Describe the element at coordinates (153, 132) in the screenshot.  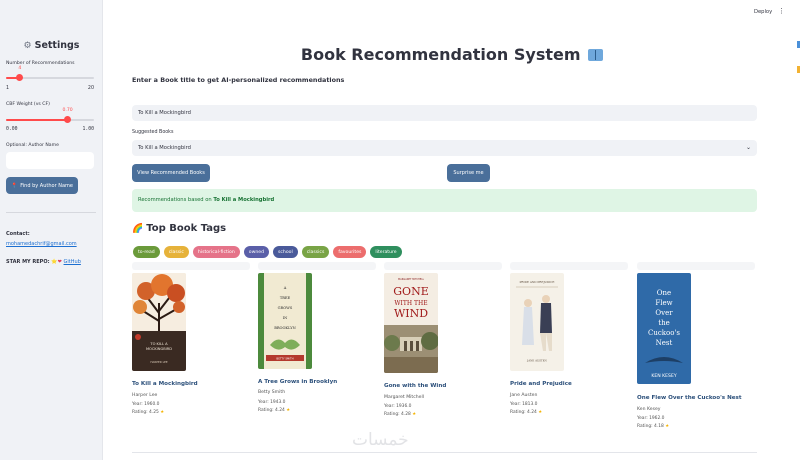
I see `suggested-books-label: Suggested Books` at that location.